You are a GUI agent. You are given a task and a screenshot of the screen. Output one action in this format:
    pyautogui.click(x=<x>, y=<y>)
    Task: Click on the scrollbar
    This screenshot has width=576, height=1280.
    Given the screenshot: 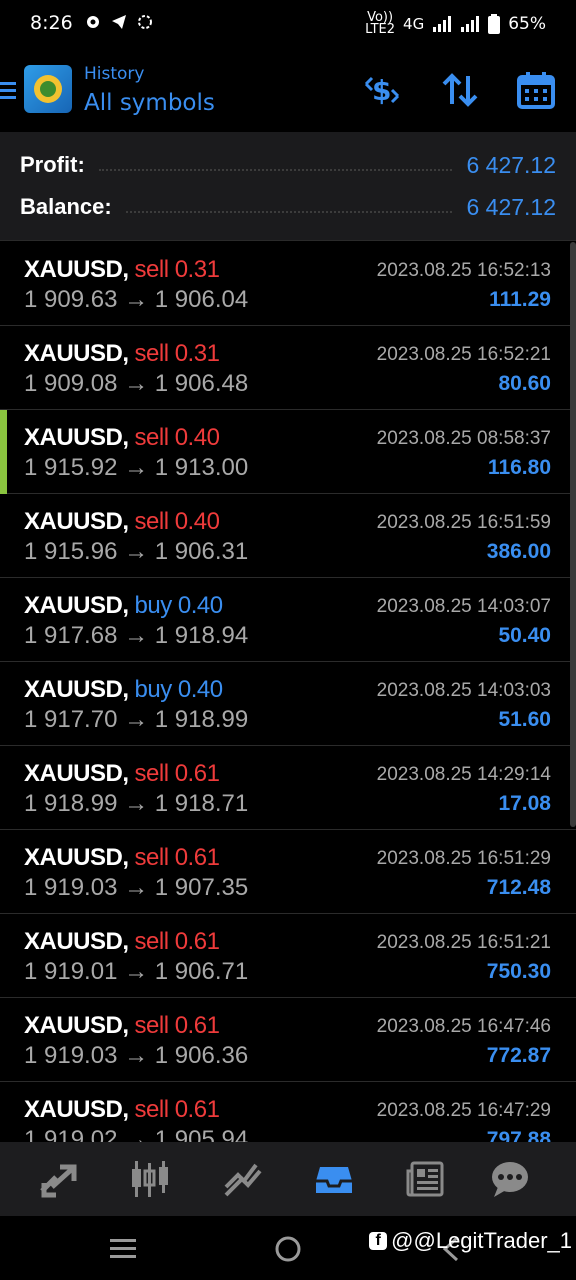 What is the action you would take?
    pyautogui.click(x=573, y=534)
    